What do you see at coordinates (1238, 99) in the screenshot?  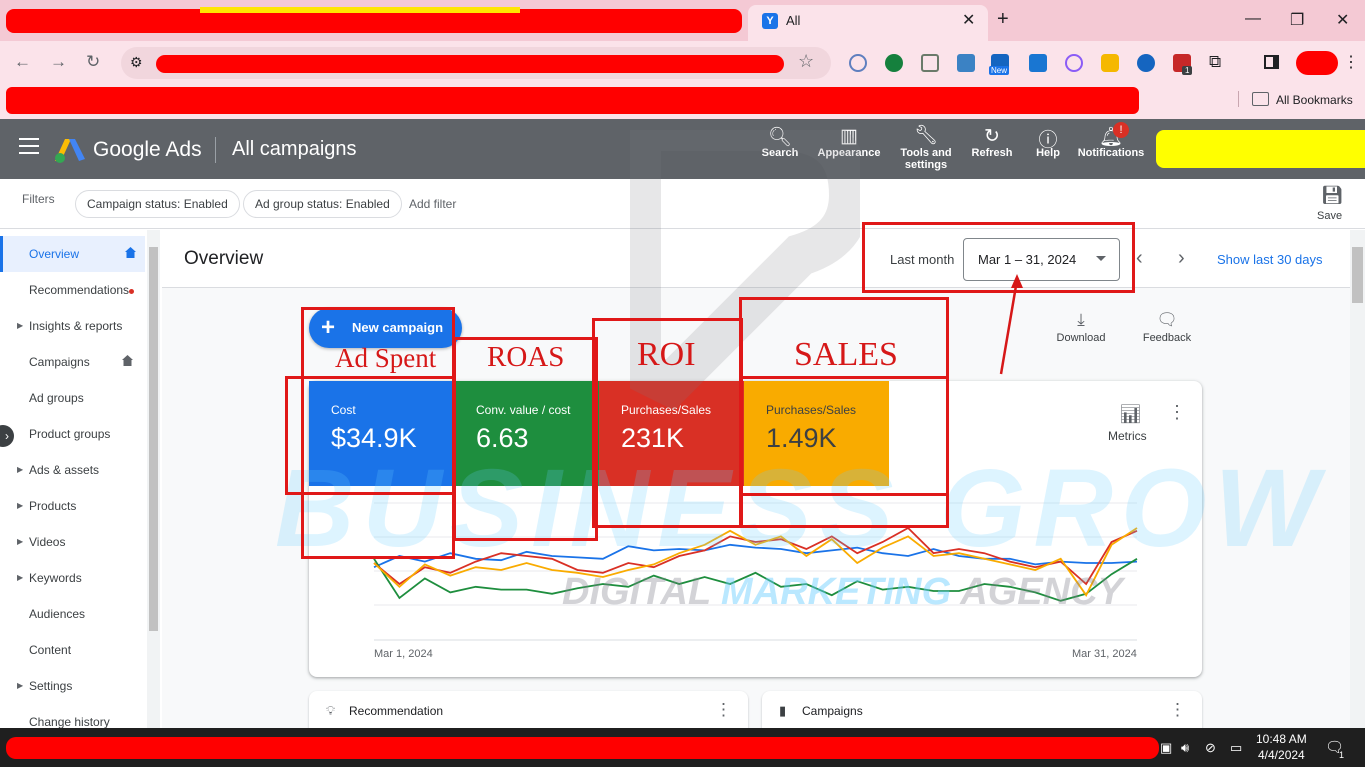 I see `bookmark-divider` at bounding box center [1238, 99].